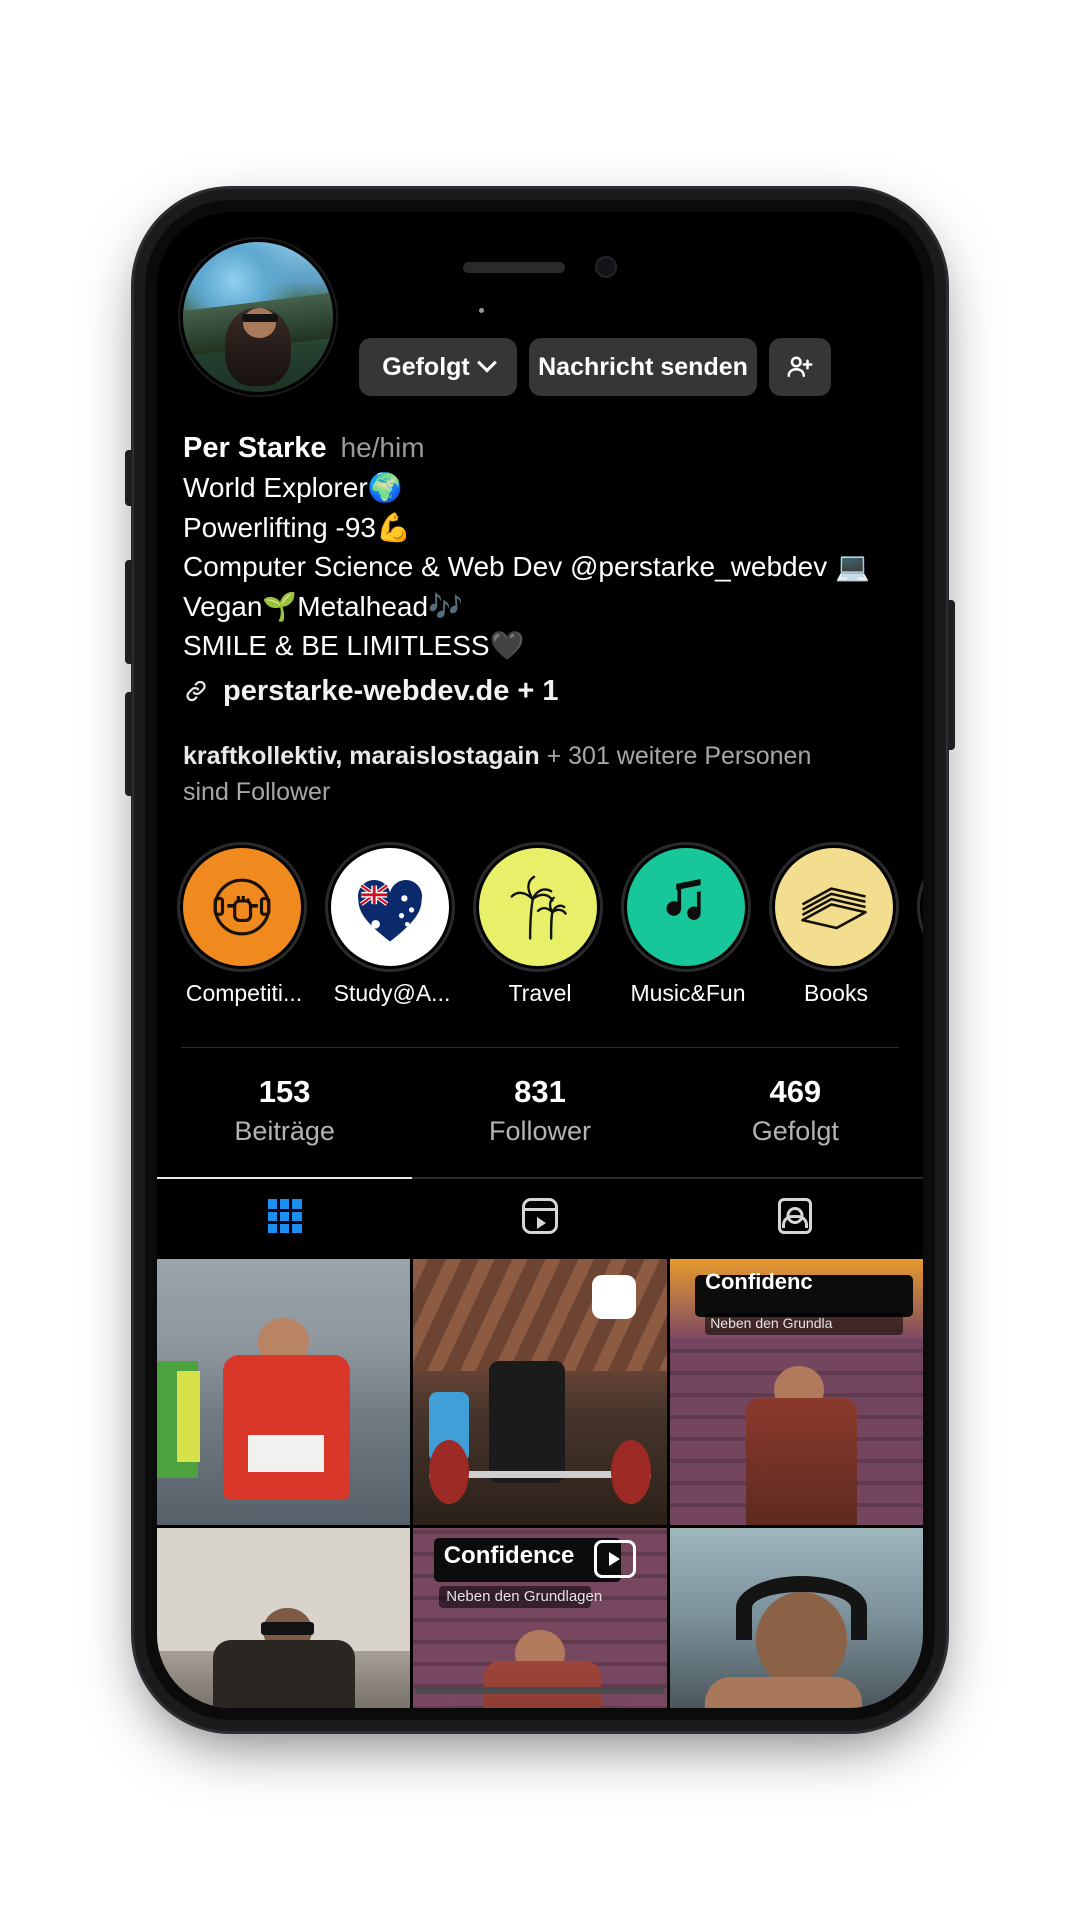  What do you see at coordinates (128, 744) in the screenshot?
I see `volume-down-button` at bounding box center [128, 744].